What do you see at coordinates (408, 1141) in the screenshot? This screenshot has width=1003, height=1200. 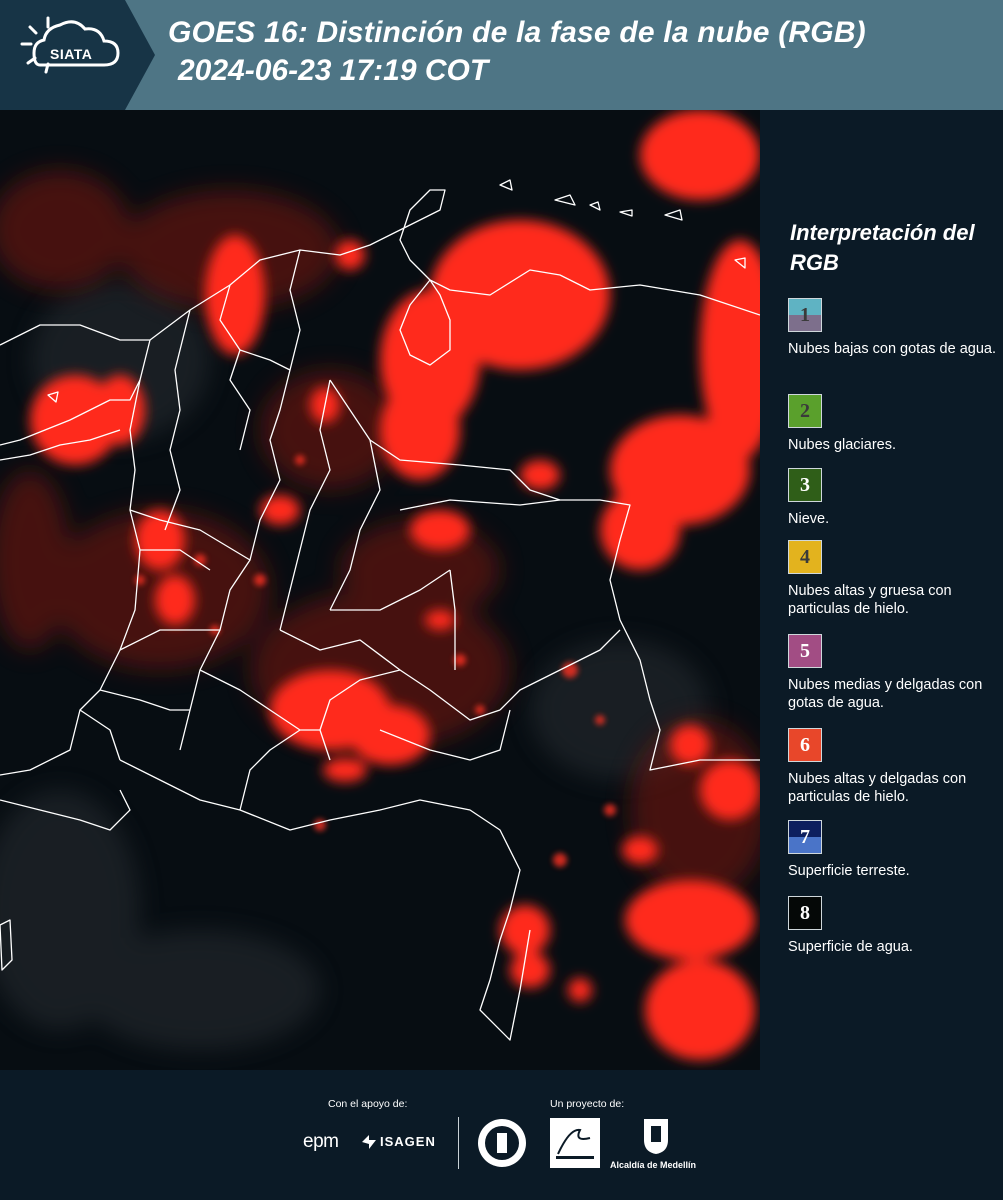 I see `isagen-logo: ISAGEN` at bounding box center [408, 1141].